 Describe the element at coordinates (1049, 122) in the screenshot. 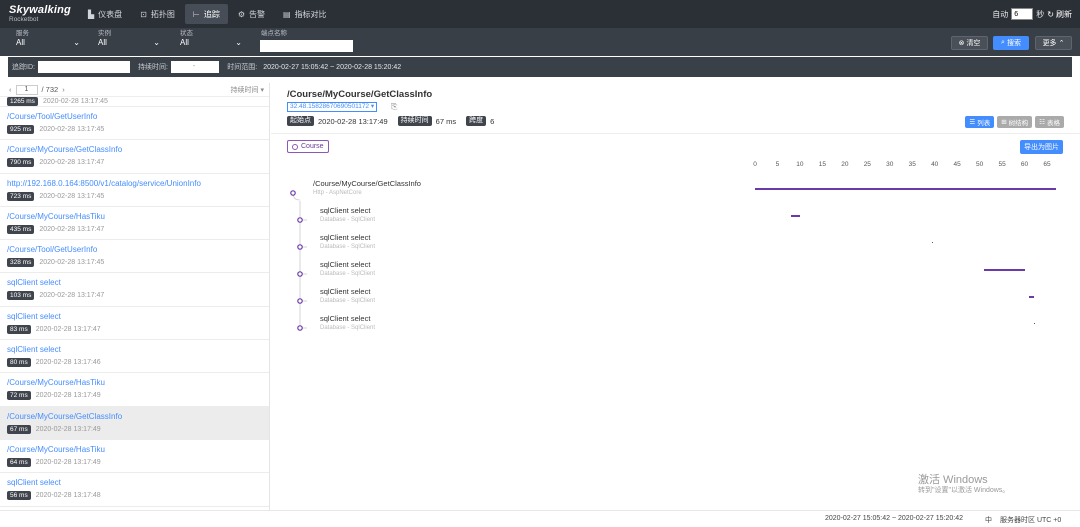

I see `table-view-button: ☷ 表格` at that location.